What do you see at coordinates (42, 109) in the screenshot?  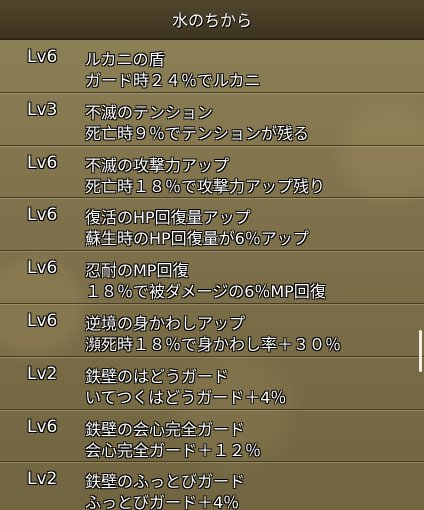 I see `skill-level: Lv3` at bounding box center [42, 109].